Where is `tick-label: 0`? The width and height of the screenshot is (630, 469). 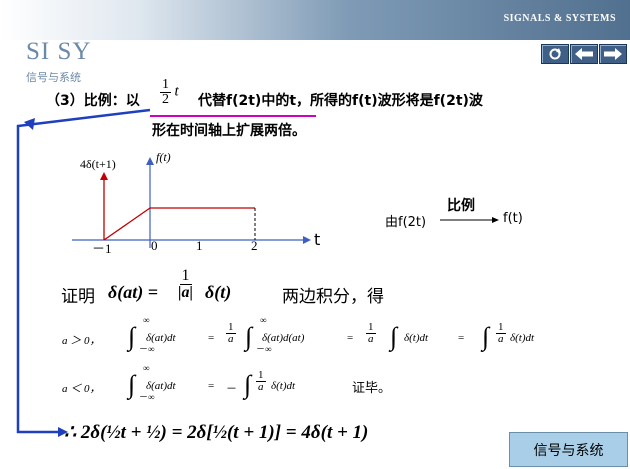
tick-label: 0 is located at coordinates (154, 245).